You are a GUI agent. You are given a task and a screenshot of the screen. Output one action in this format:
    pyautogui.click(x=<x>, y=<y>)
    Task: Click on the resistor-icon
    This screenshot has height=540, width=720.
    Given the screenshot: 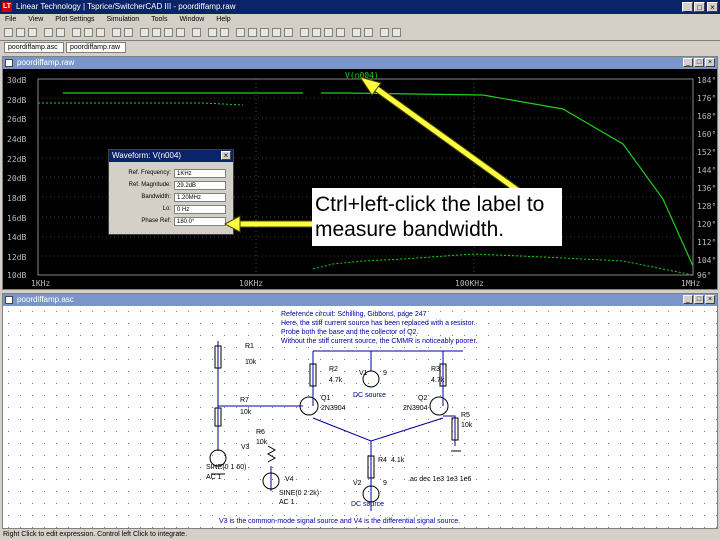 What is the action you would take?
    pyautogui.click(x=240, y=32)
    